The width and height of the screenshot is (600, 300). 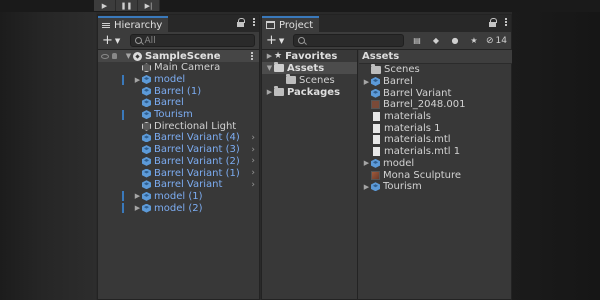 What do you see at coordinates (435, 117) in the screenshot?
I see `asset-item: materials` at bounding box center [435, 117].